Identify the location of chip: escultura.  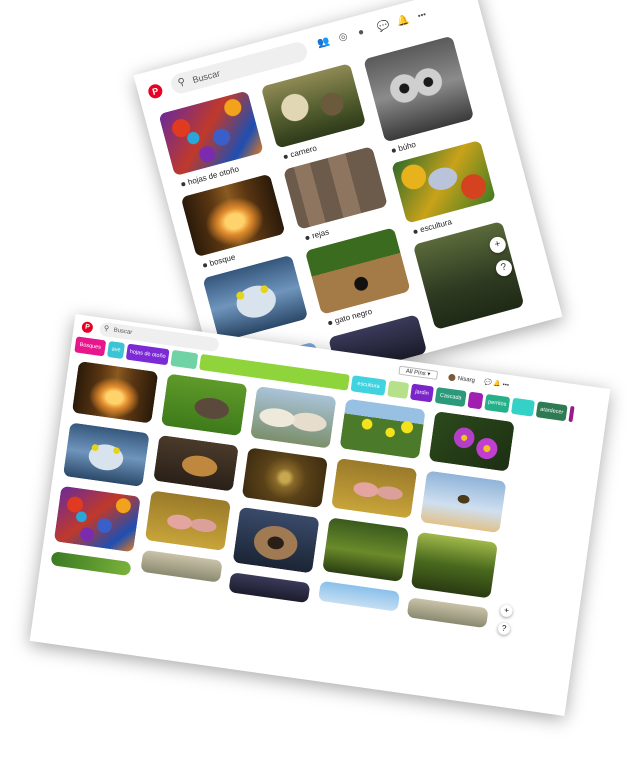
(368, 385).